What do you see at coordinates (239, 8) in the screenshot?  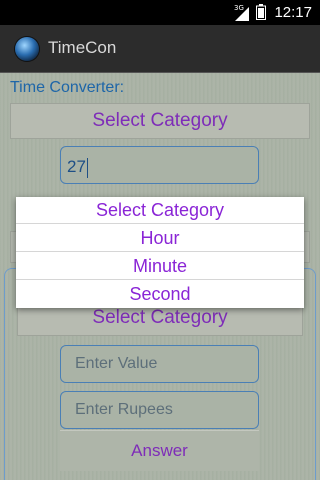 I see `svg-text: 3G` at bounding box center [239, 8].